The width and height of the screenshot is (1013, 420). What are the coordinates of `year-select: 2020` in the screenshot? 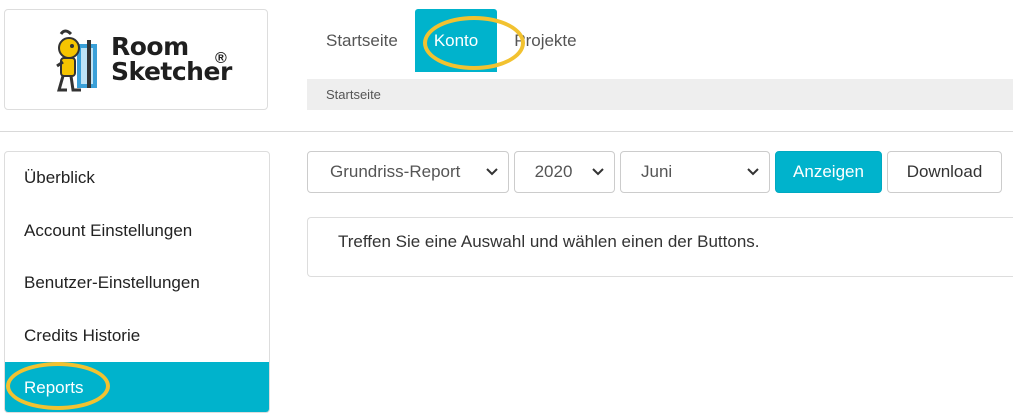 It's located at (564, 172).